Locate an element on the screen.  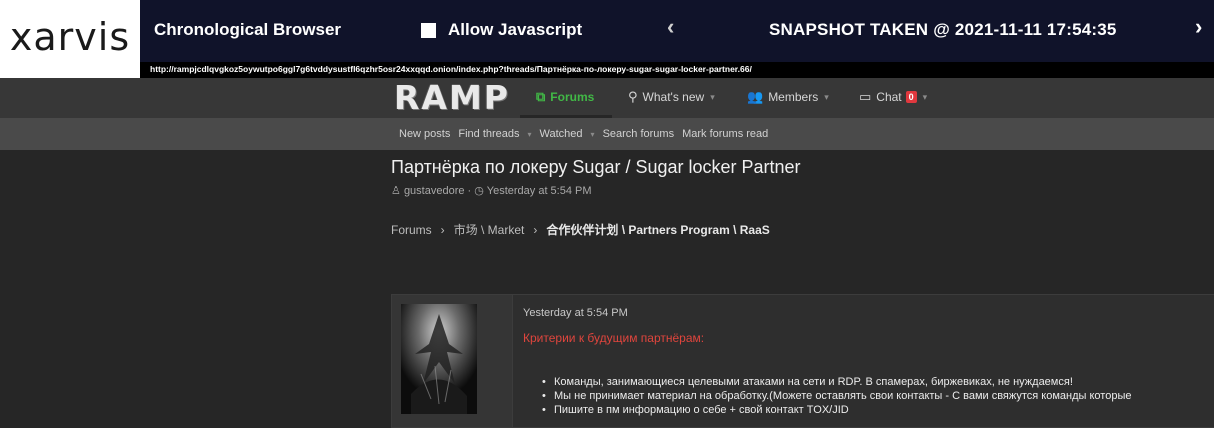
tab-chat: ▭ Chat 0 ▾ is located at coordinates (893, 97).